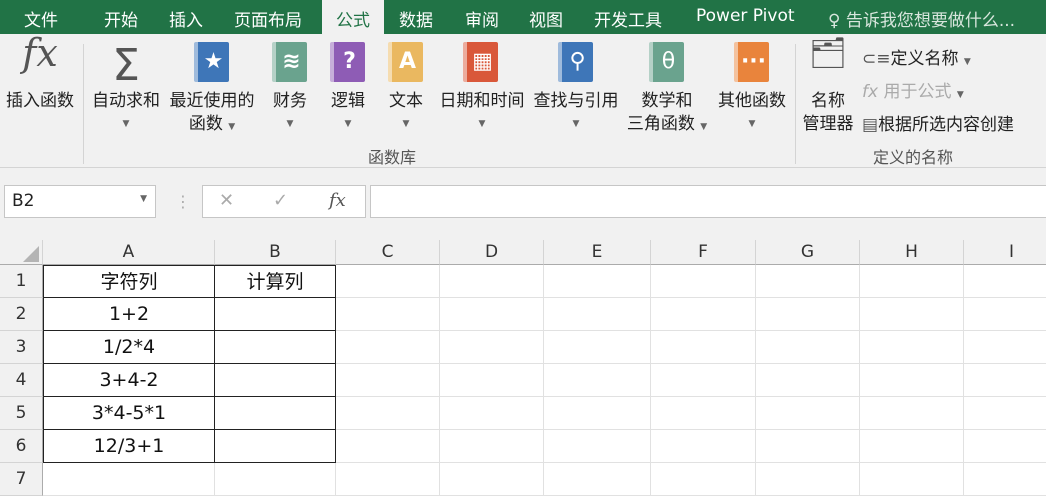 This screenshot has width=1046, height=496. I want to click on insert-function-icon: fx, so click(337, 200).